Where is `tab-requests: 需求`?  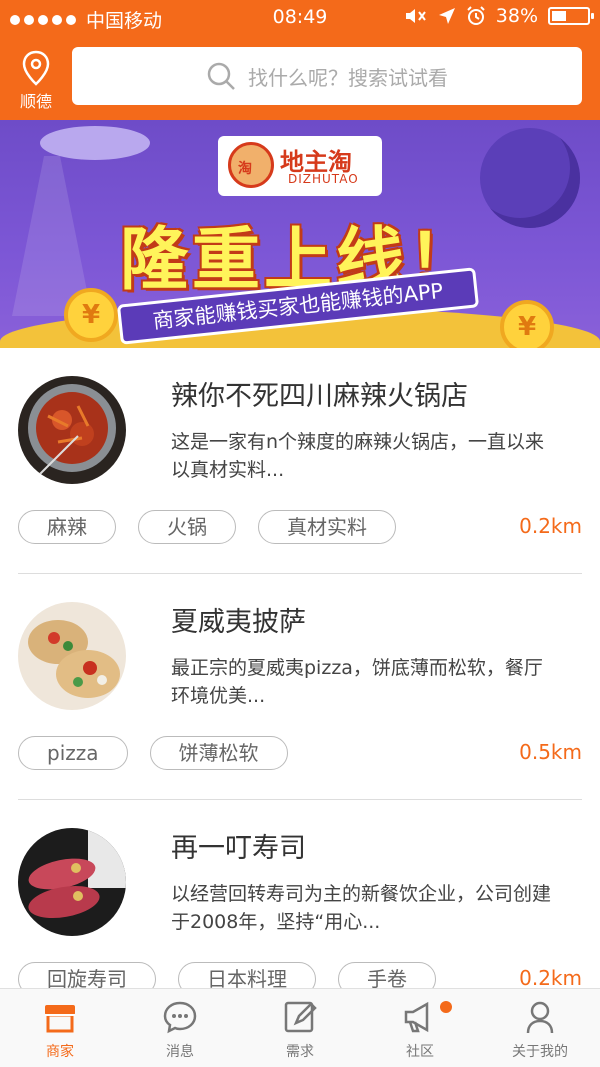 tab-requests: 需求 is located at coordinates (300, 1028).